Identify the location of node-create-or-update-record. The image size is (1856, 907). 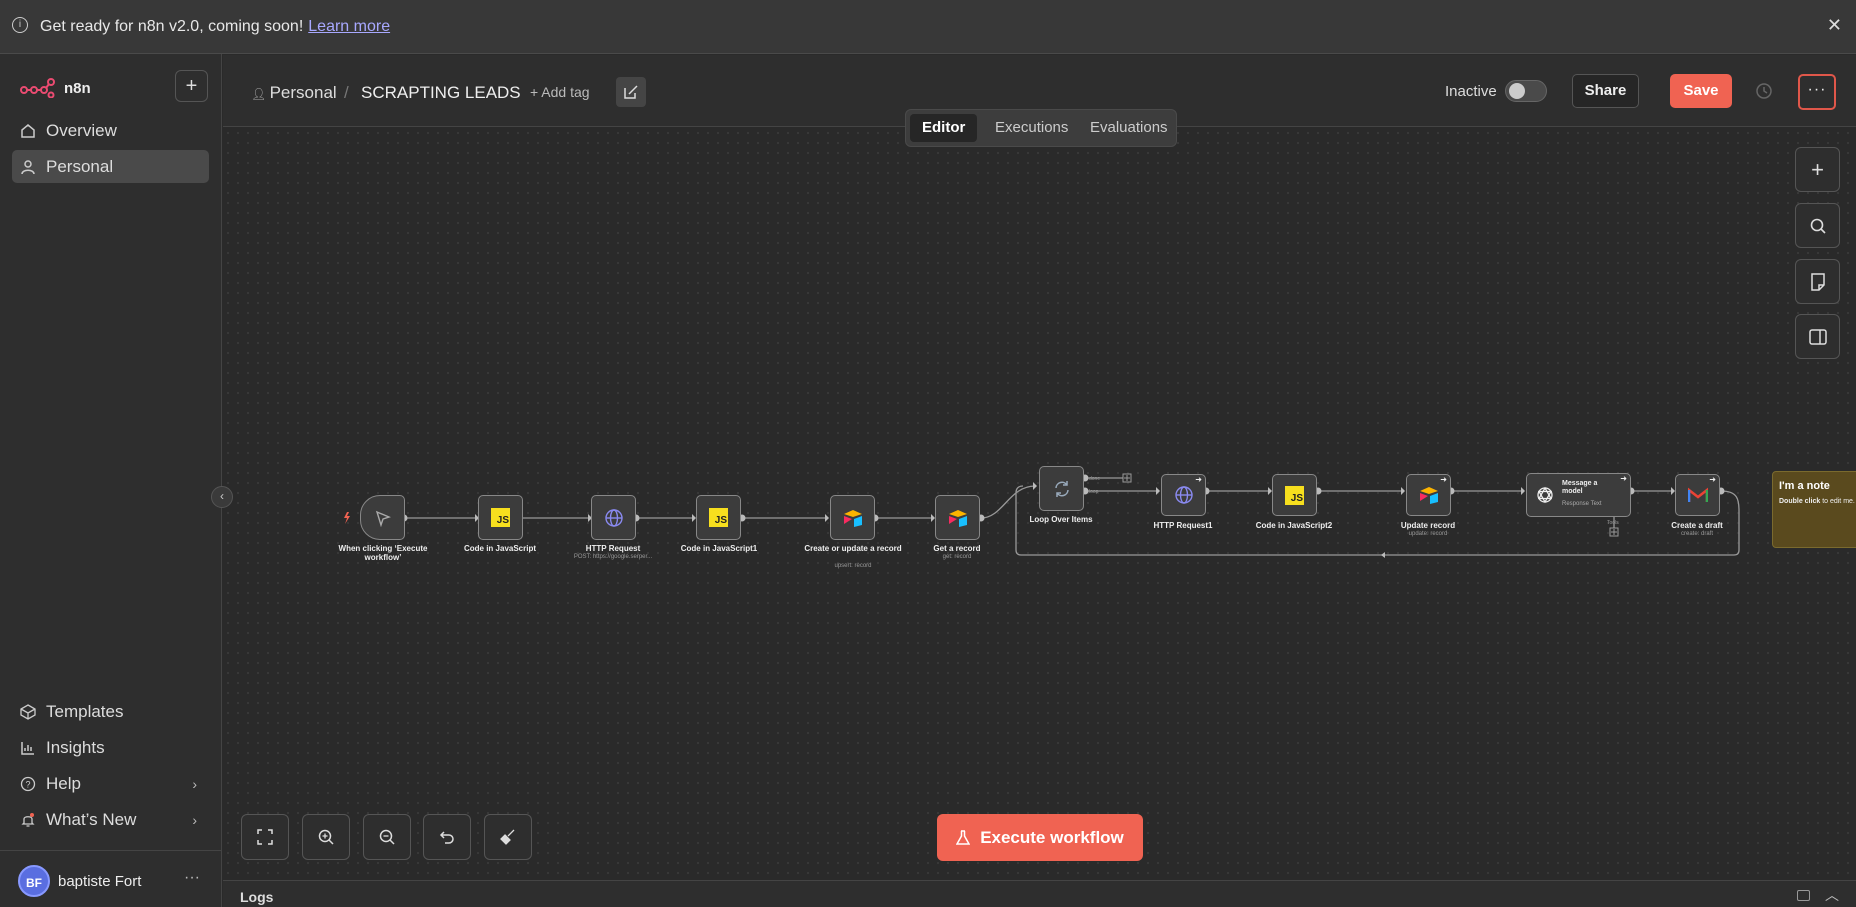
(852, 517).